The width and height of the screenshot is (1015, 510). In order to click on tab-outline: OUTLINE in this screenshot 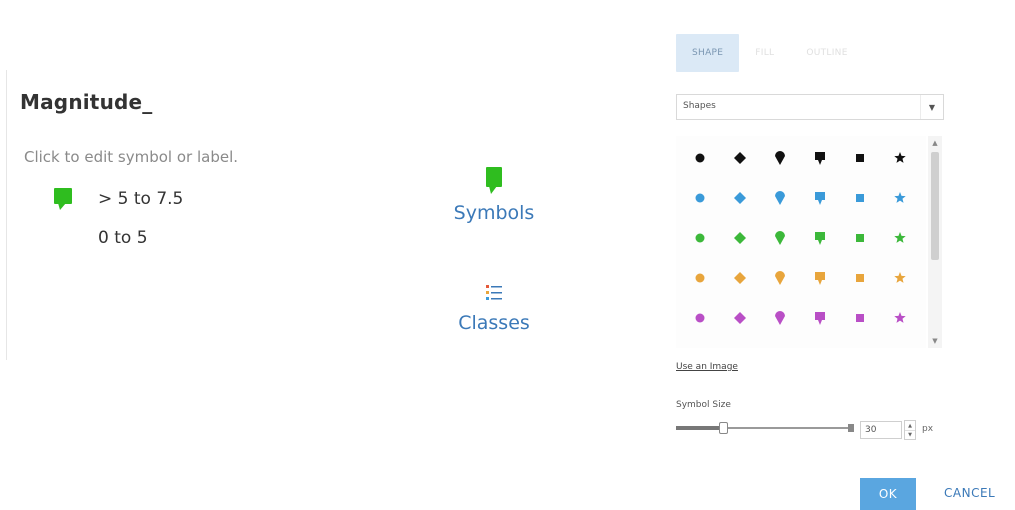, I will do `click(826, 53)`.